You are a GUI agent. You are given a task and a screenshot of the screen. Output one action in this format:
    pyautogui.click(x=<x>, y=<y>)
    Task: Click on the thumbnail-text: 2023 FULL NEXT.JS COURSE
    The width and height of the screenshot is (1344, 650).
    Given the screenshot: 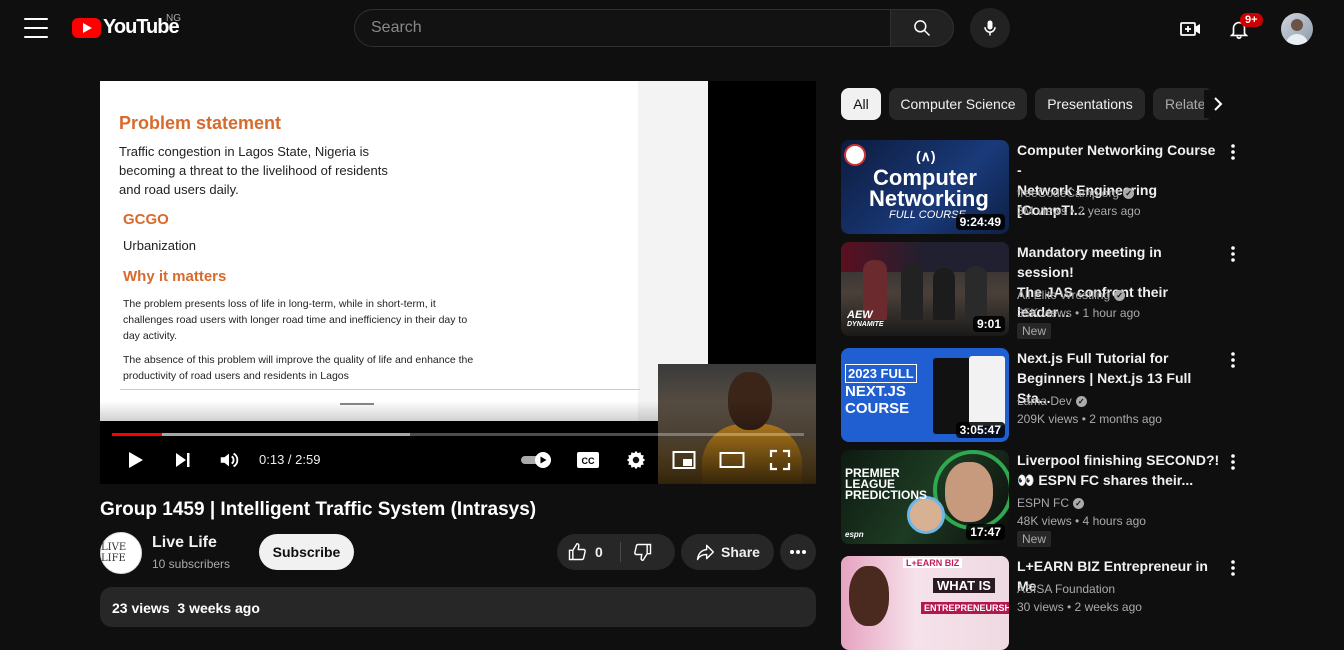 What is the action you would take?
    pyautogui.click(x=881, y=390)
    